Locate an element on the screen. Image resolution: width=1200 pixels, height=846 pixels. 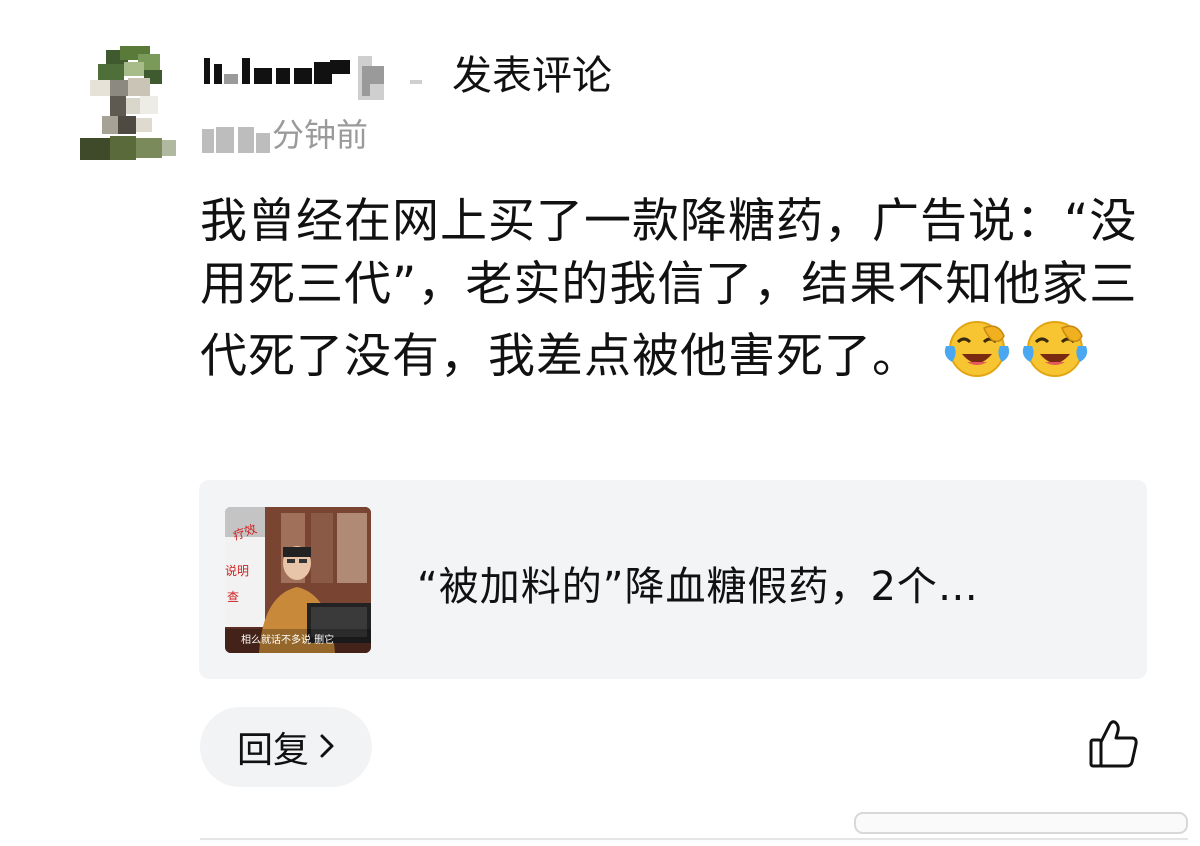
reply-button: 回复 is located at coordinates (286, 747).